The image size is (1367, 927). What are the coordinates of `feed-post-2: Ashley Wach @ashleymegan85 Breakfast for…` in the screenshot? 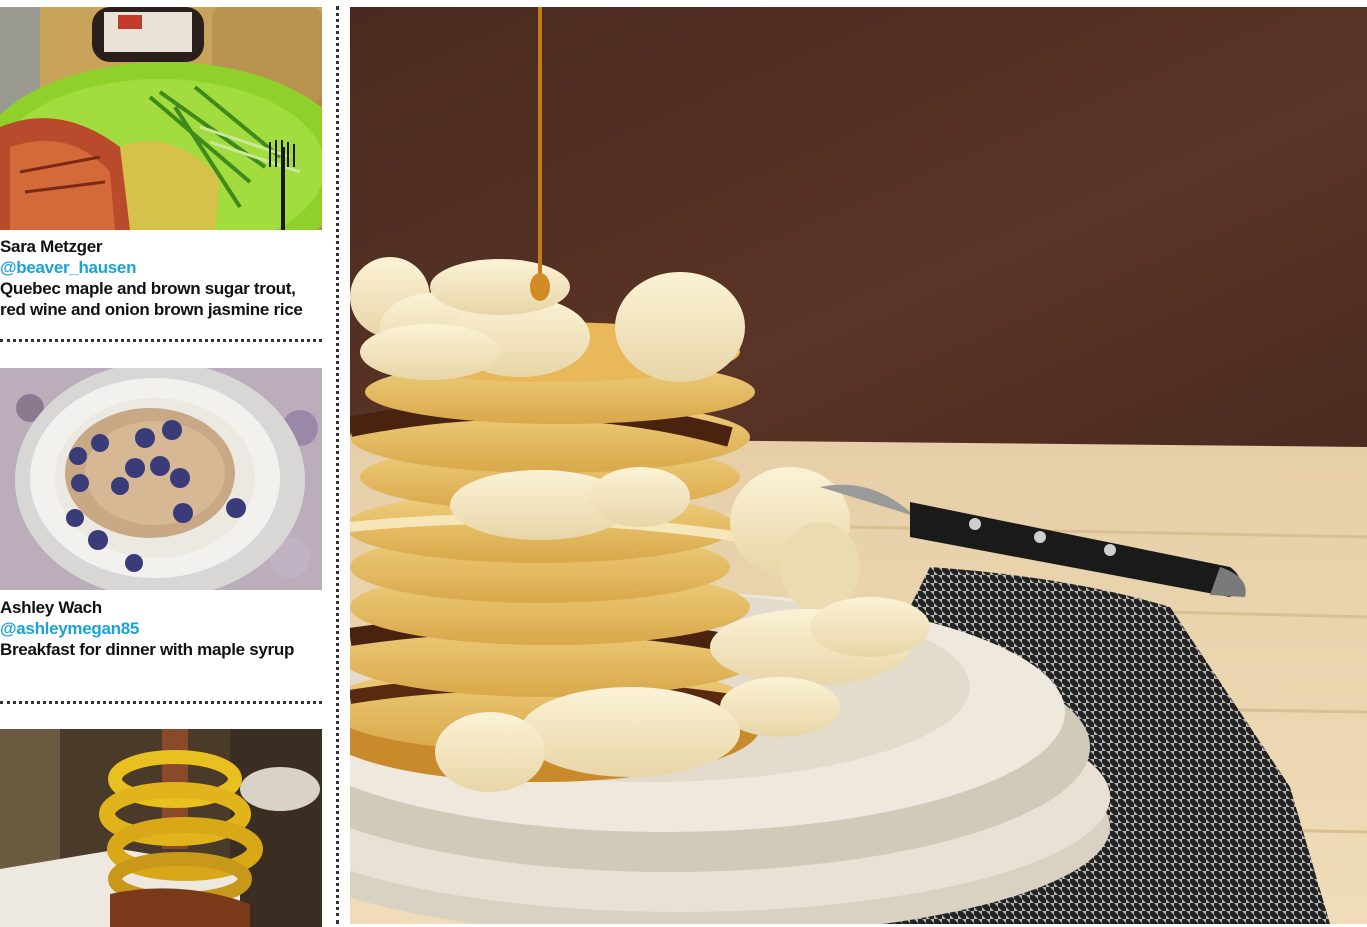 It's located at (162, 628).